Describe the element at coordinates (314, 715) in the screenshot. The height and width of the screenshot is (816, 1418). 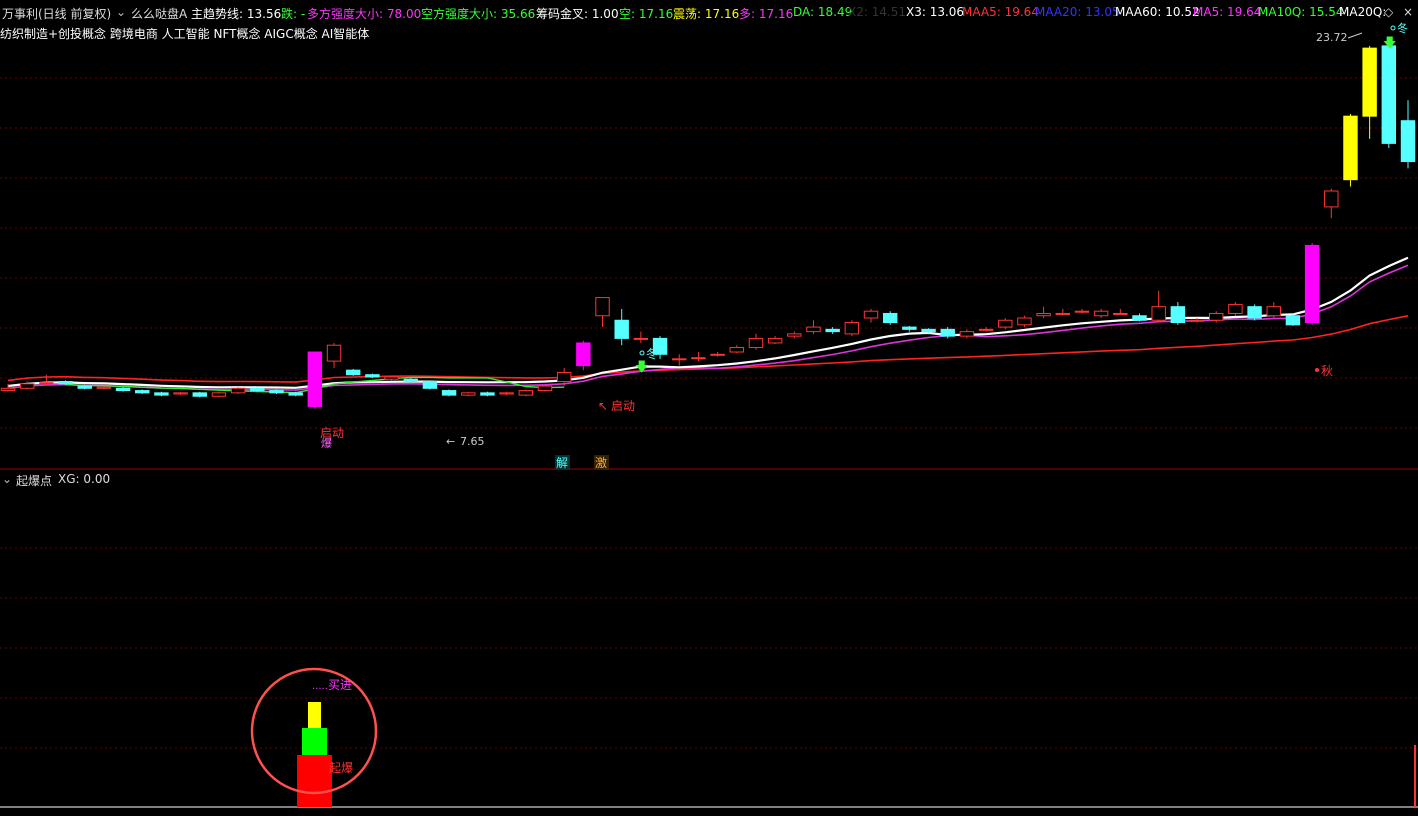
I see `qibao-bar-yellow` at that location.